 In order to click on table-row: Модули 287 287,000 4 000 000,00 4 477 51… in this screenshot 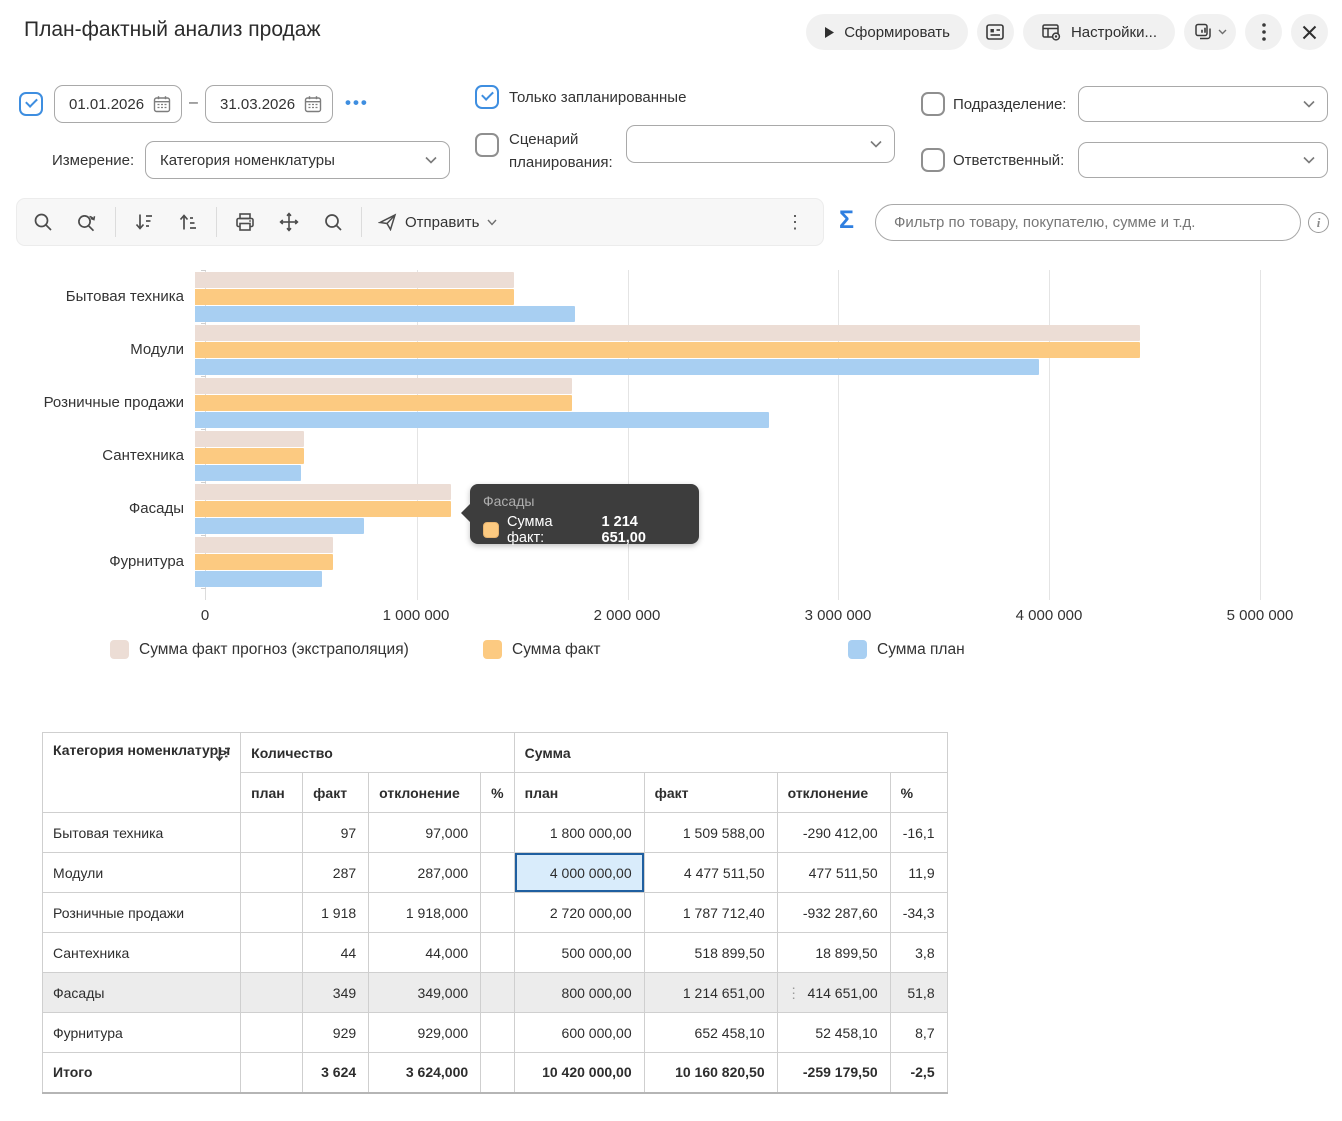, I will do `click(494, 872)`.